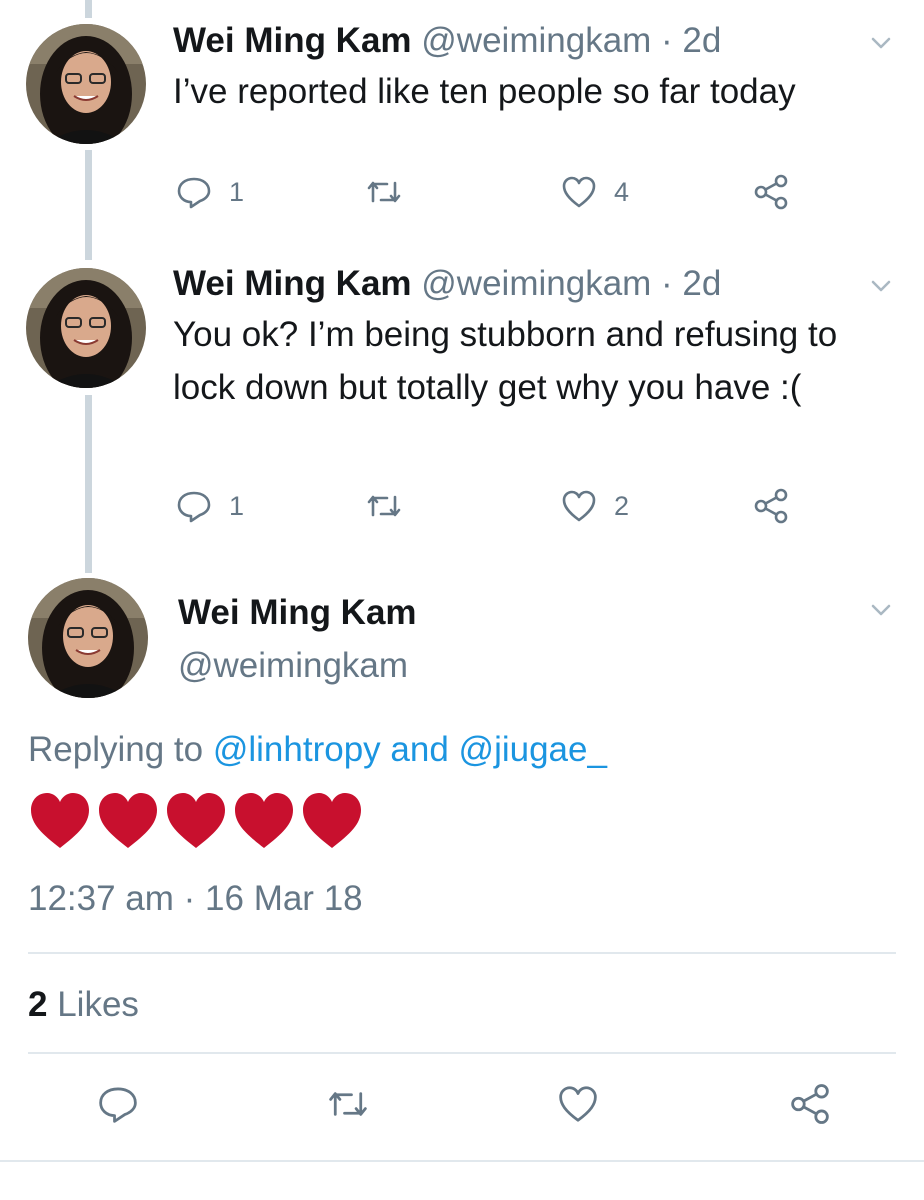  I want to click on mention-link: @jiugae_, so click(533, 749).